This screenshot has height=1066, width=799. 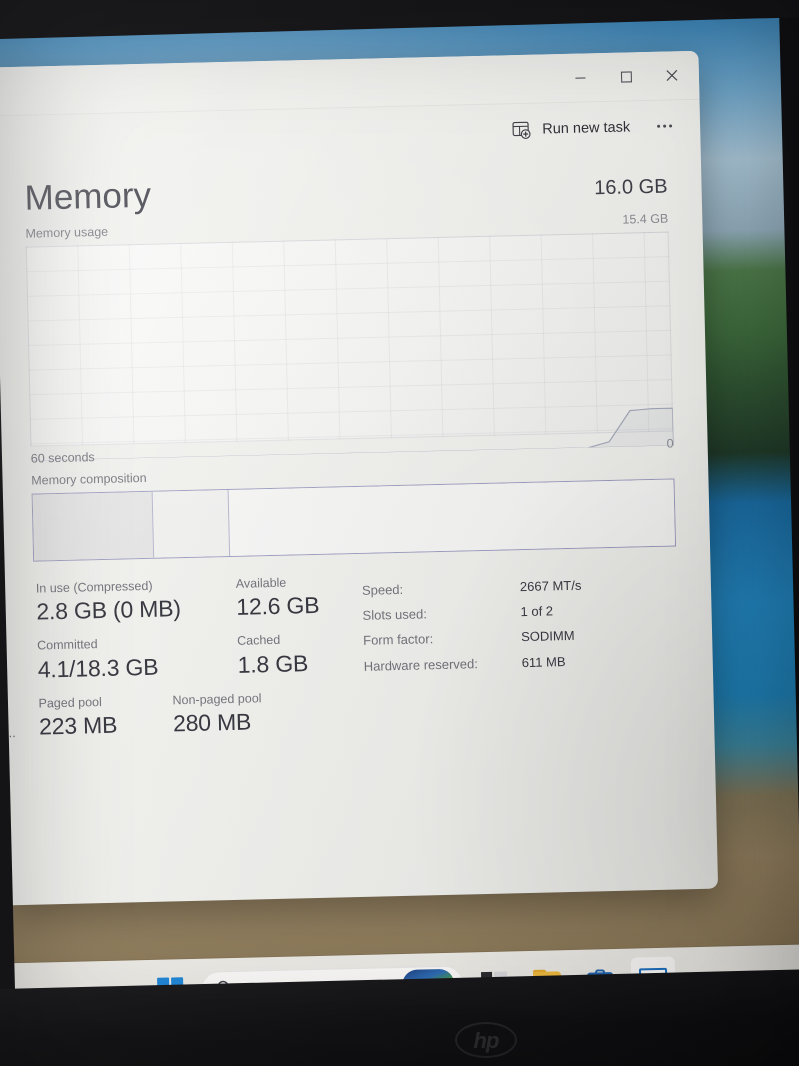 I want to click on system-info-value: 611 MB, so click(x=543, y=661).